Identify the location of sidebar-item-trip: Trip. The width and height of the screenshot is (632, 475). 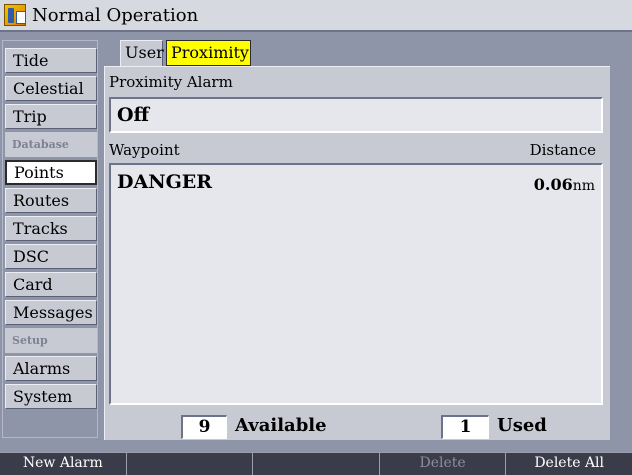
(51, 116).